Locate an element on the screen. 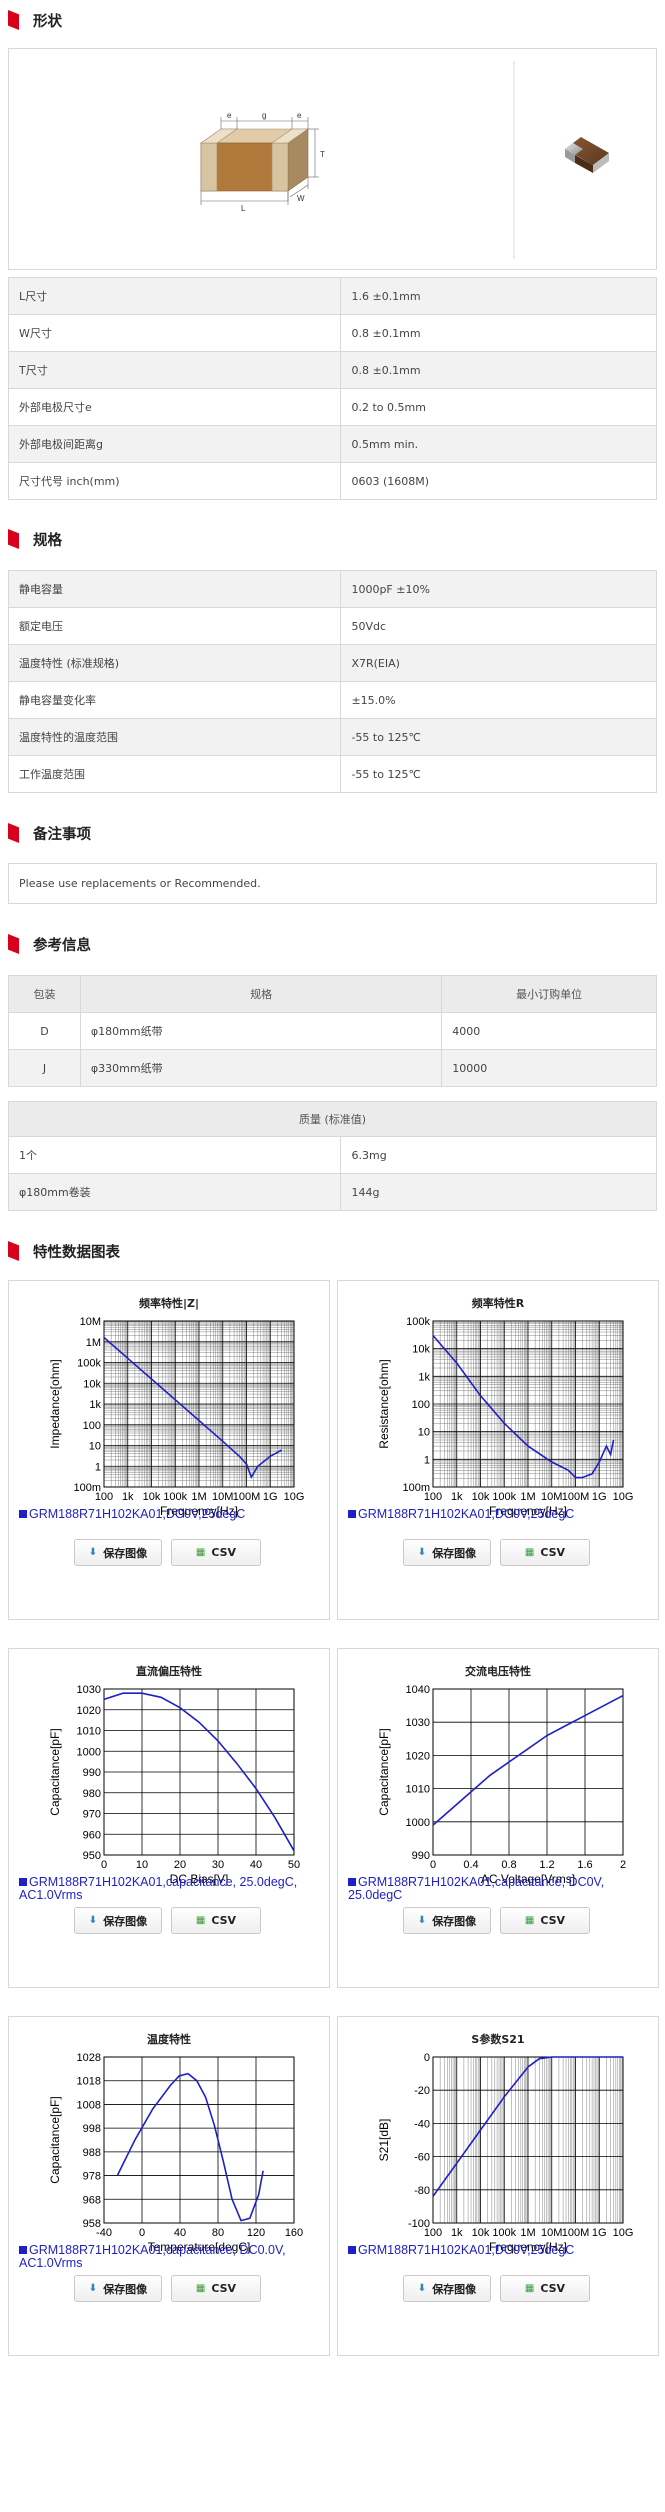 The image size is (665, 2512). table-row: Dφ180mm纸带 4000 is located at coordinates (332, 1031).